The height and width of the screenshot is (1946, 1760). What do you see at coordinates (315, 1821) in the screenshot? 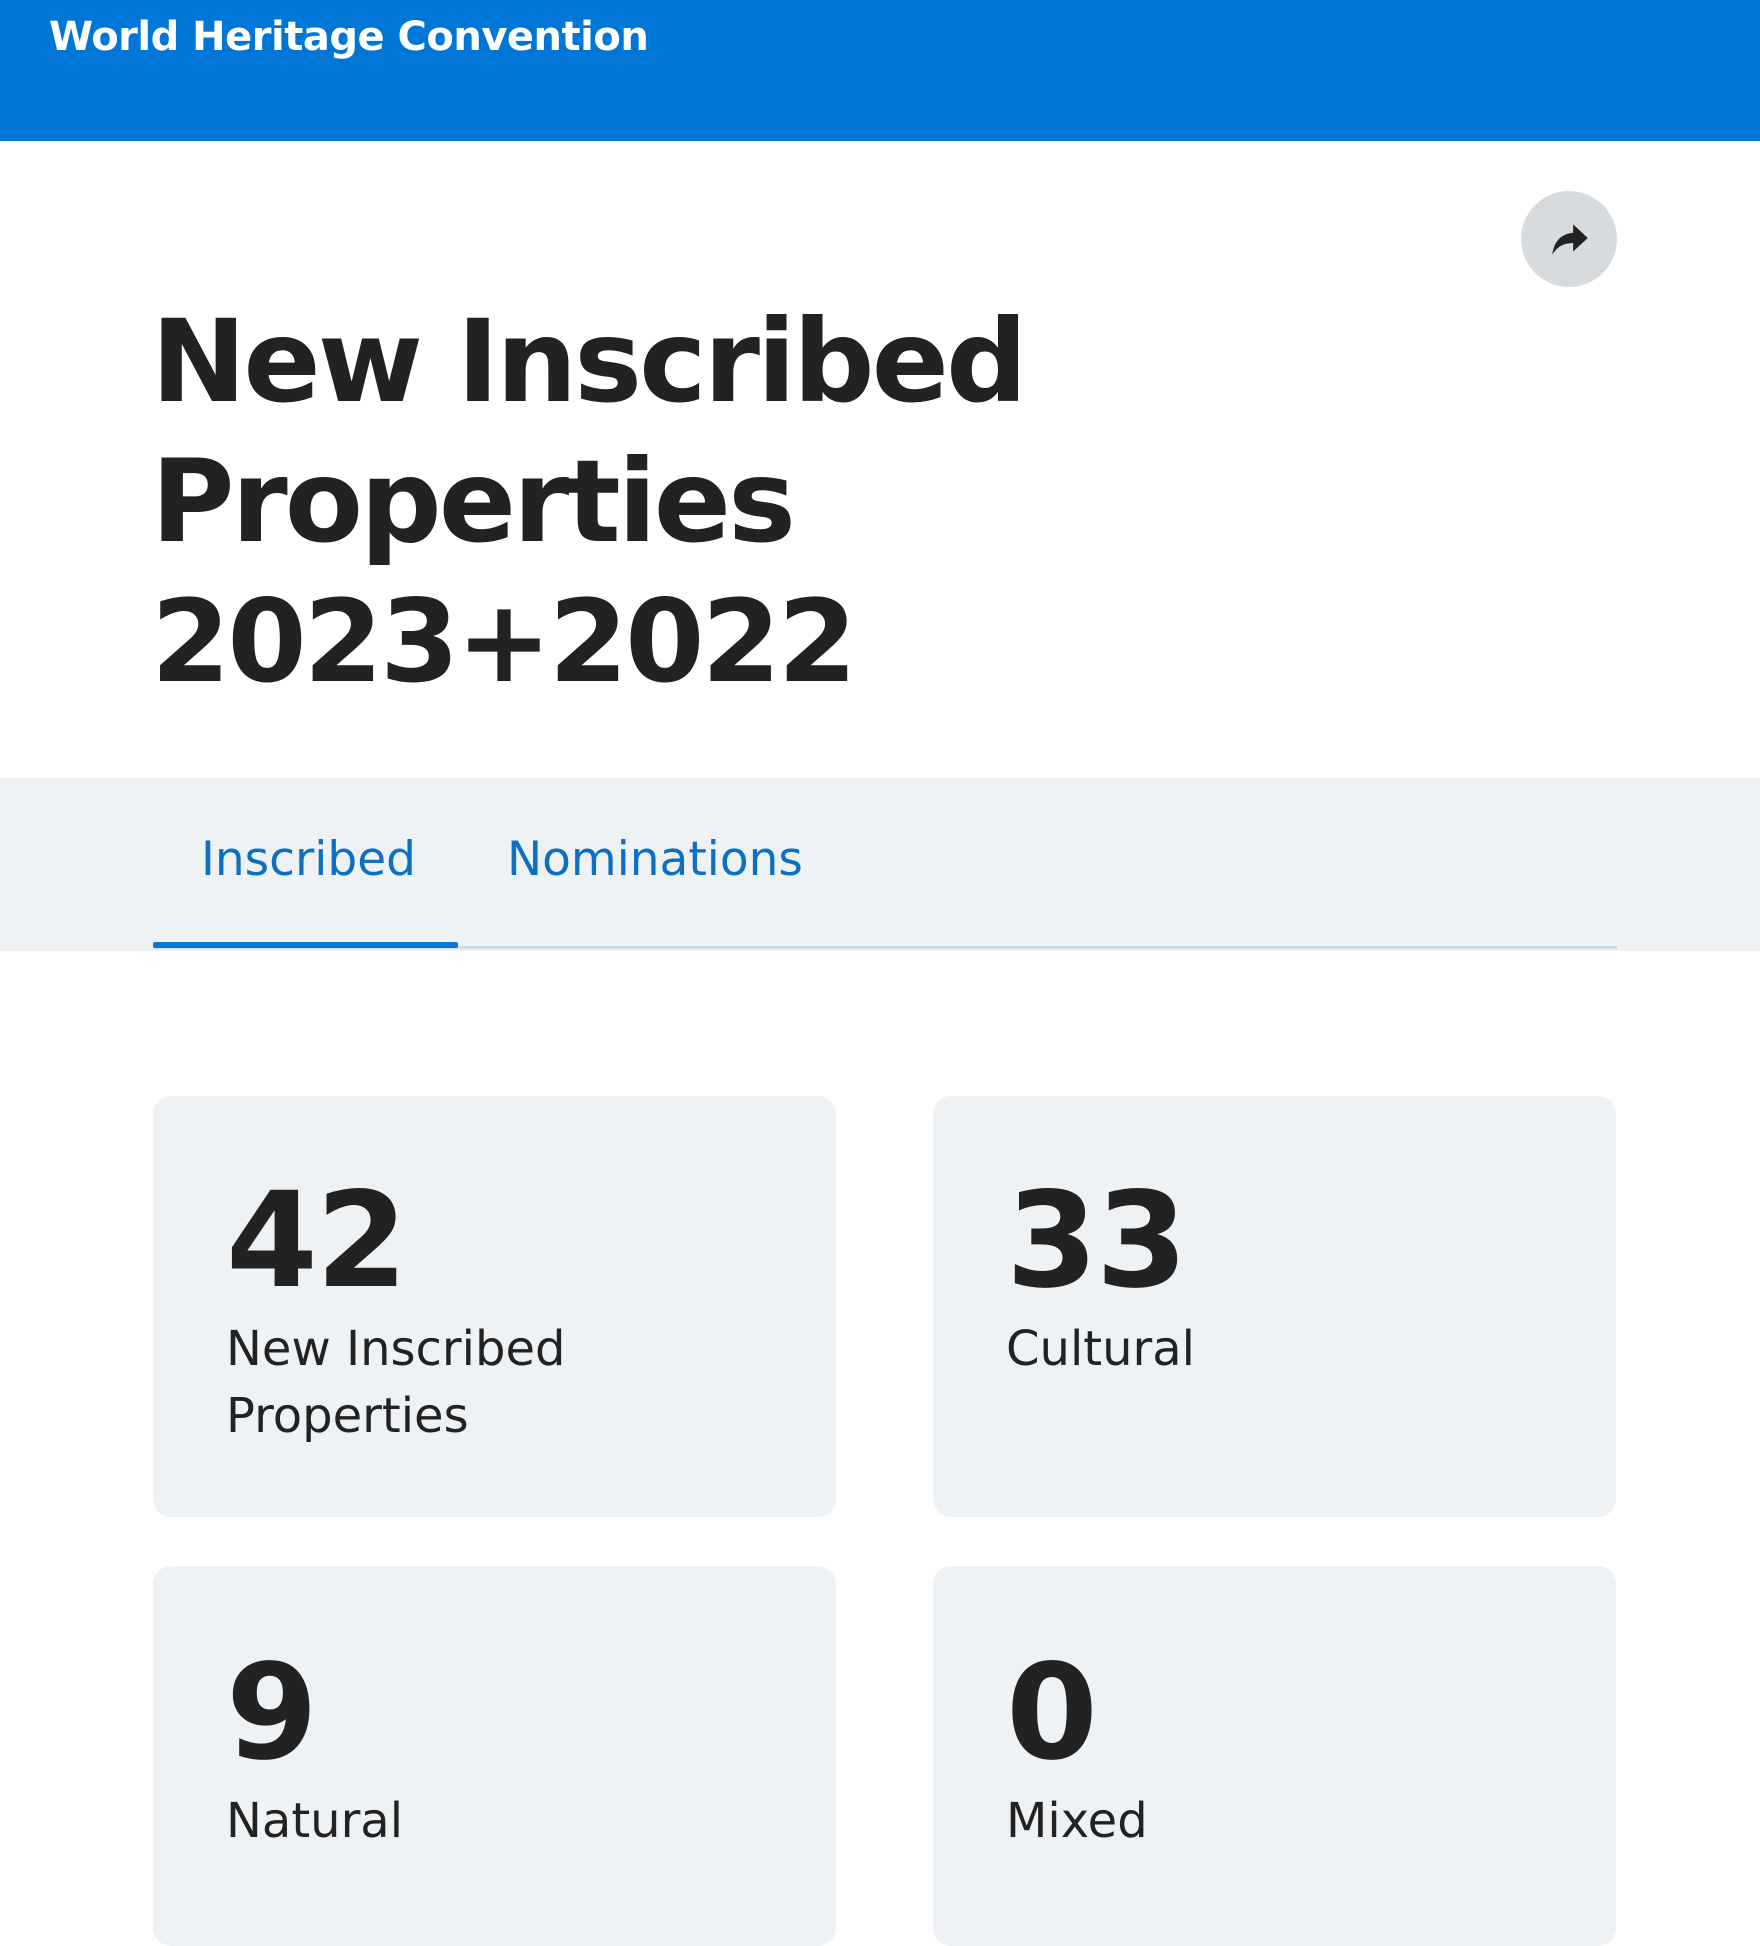
I see `stat-label: Natural` at bounding box center [315, 1821].